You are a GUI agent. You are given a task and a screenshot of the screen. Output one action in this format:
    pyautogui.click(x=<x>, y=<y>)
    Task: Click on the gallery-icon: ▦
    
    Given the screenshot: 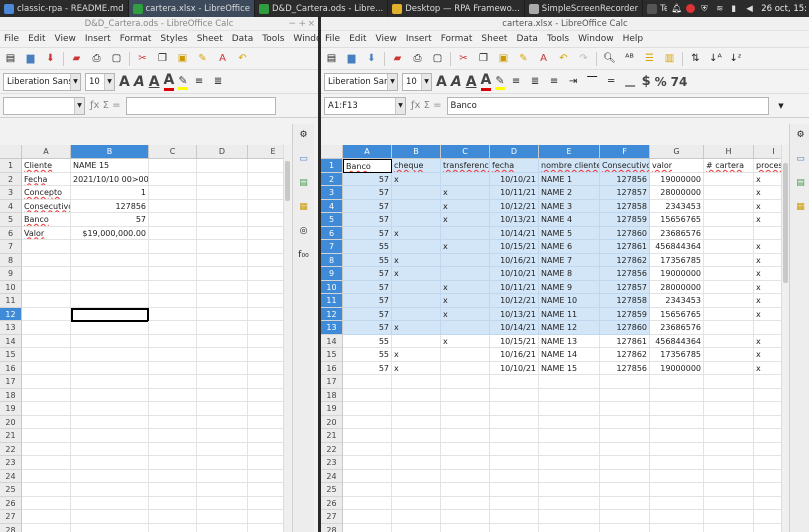 What is the action you would take?
    pyautogui.click(x=304, y=207)
    